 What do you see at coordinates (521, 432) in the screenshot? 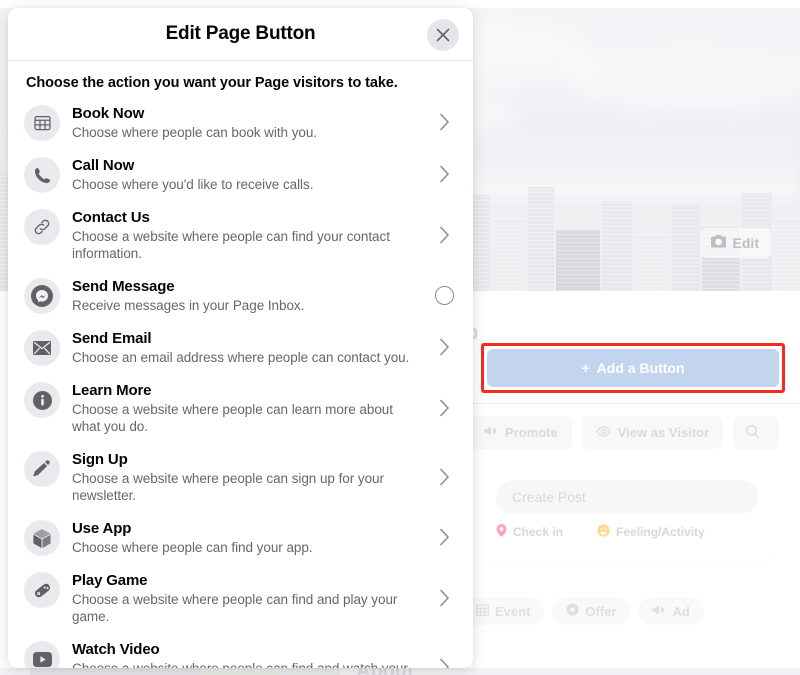
I see `promote-button: Promote` at bounding box center [521, 432].